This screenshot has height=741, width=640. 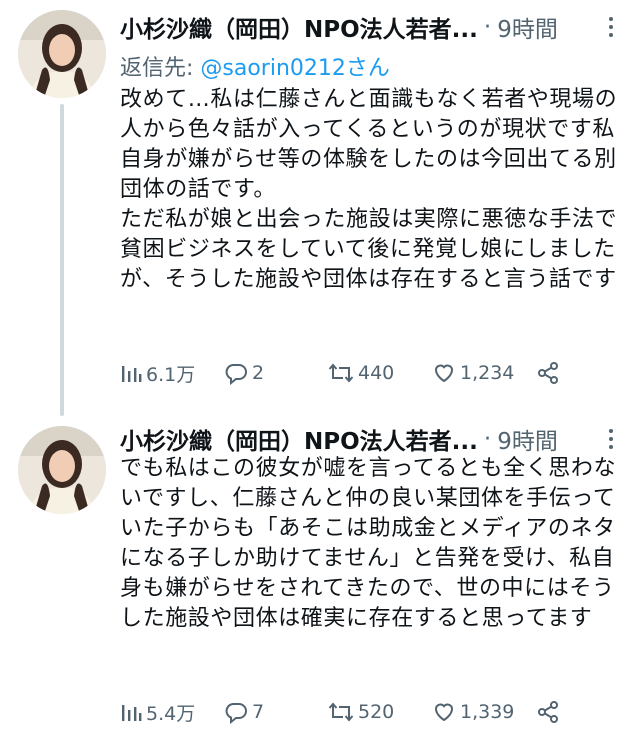 I want to click on views-button: 5.4万, so click(x=157, y=712).